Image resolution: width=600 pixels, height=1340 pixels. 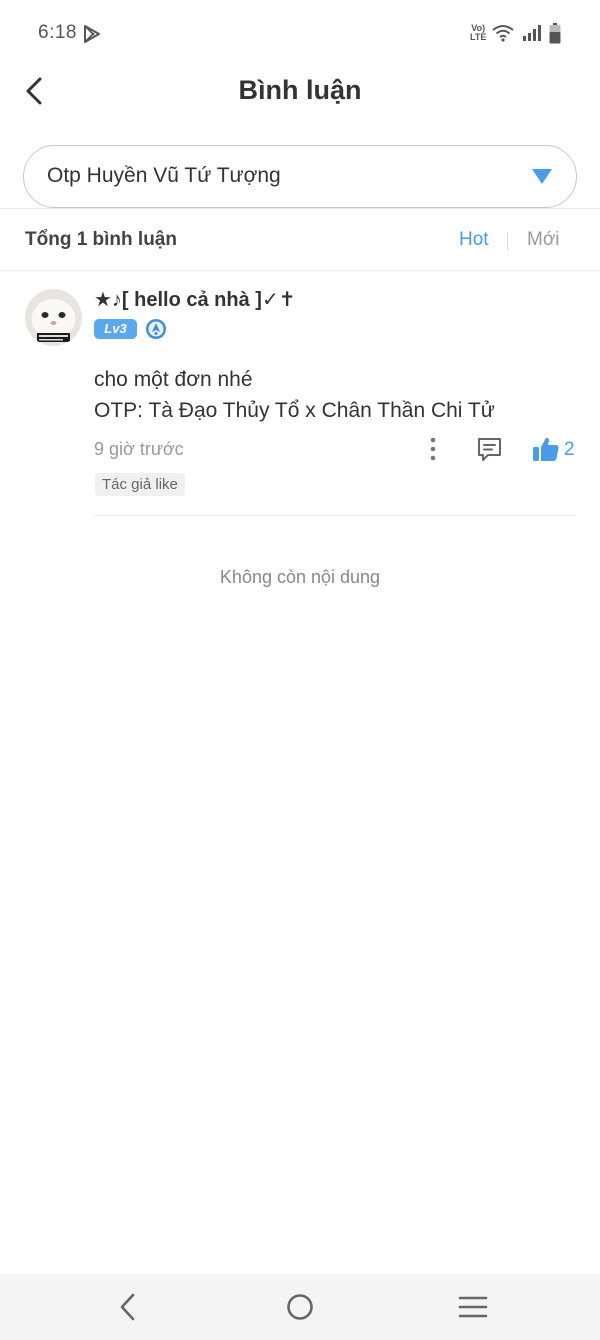 What do you see at coordinates (139, 449) in the screenshot?
I see `comment-time: 9 giờ trước` at bounding box center [139, 449].